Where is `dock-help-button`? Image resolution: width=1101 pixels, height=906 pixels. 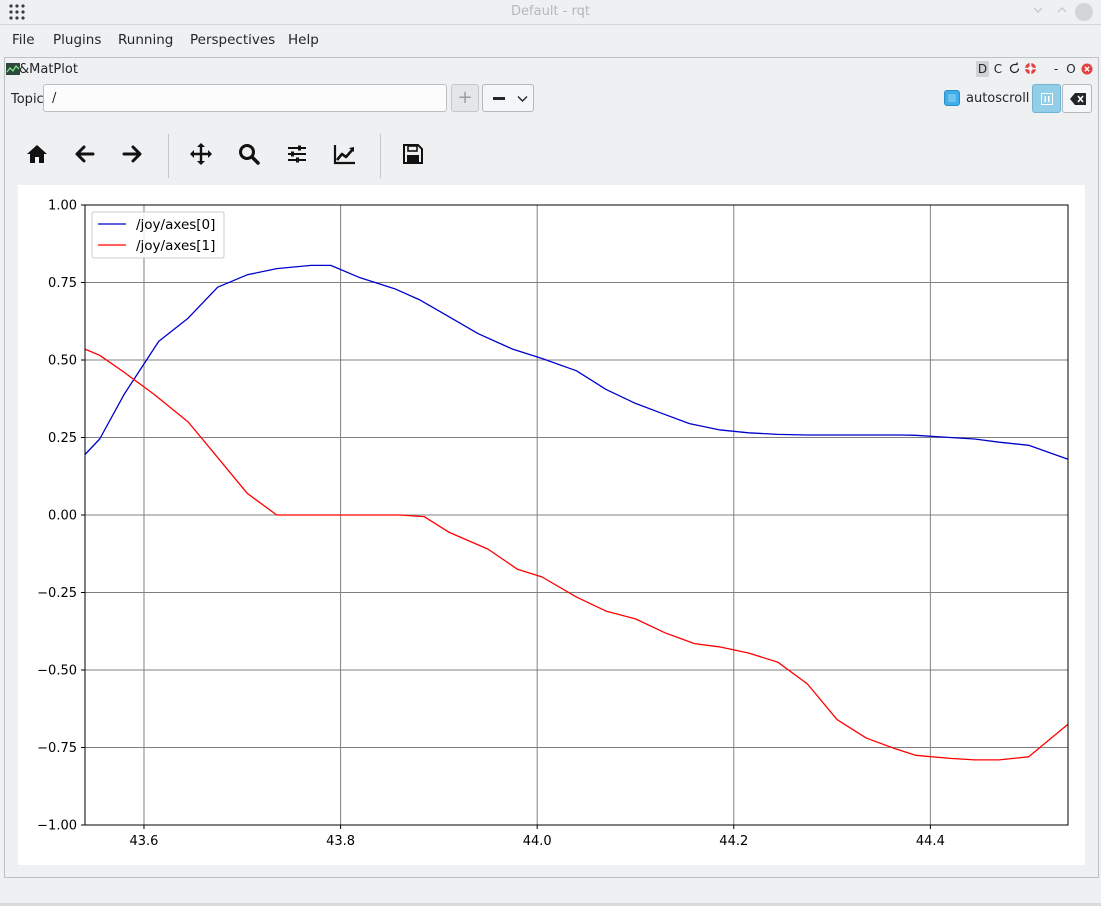 dock-help-button is located at coordinates (1030, 69).